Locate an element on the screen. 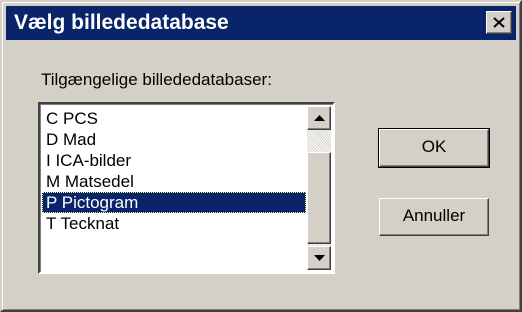  list-label: Tilgængelige billededatabaser: is located at coordinates (156, 79).